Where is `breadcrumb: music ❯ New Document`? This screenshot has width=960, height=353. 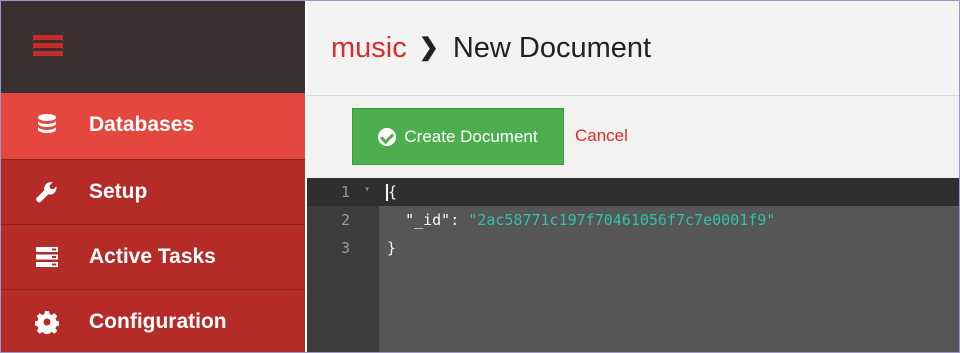 breadcrumb: music ❯ New Document is located at coordinates (491, 48).